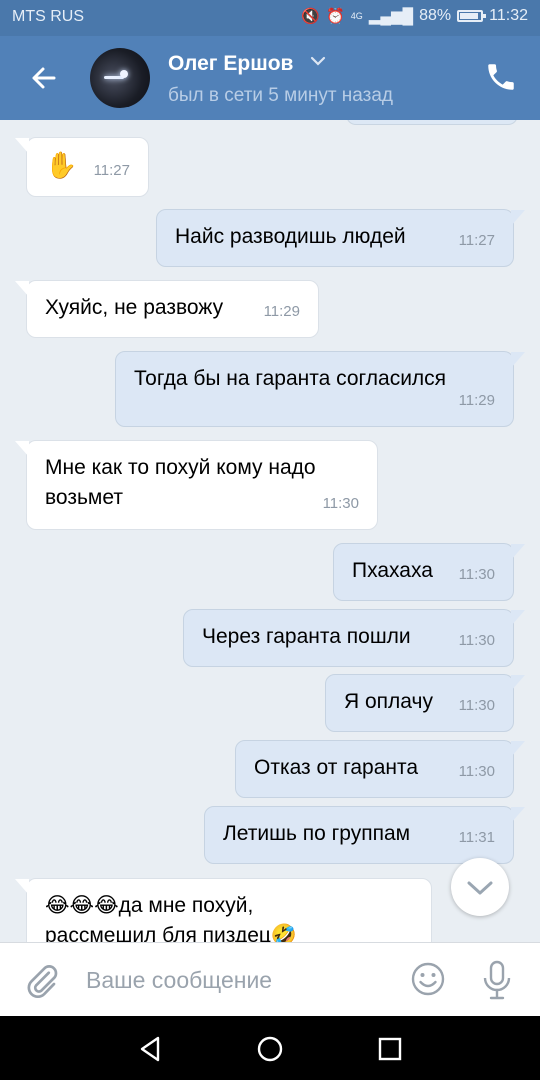 The height and width of the screenshot is (1080, 540). Describe the element at coordinates (84, 497) in the screenshot. I see `message-text: возьмет` at that location.